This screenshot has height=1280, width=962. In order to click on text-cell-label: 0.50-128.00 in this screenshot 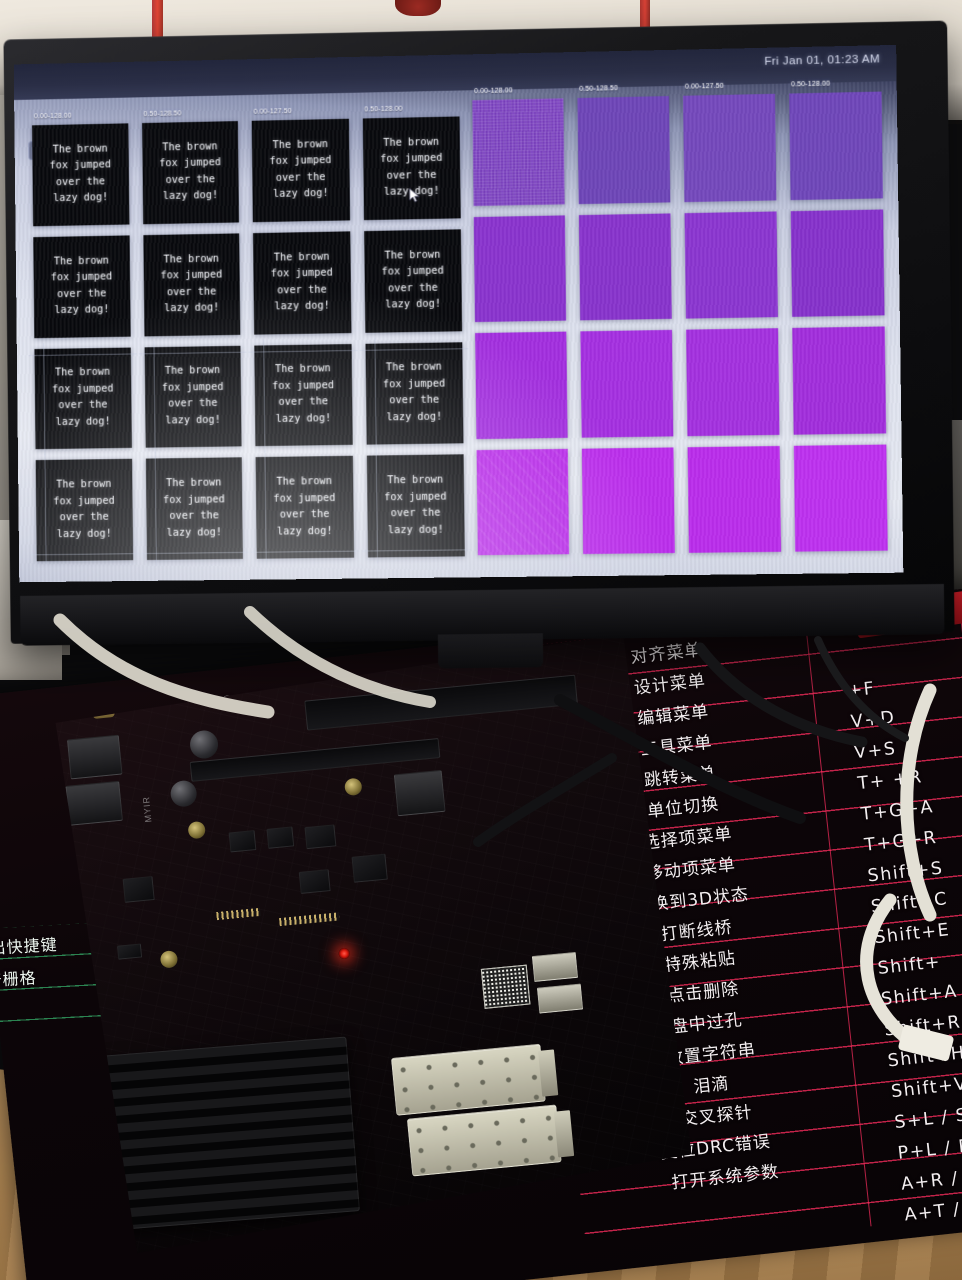, I will do `click(383, 109)`.